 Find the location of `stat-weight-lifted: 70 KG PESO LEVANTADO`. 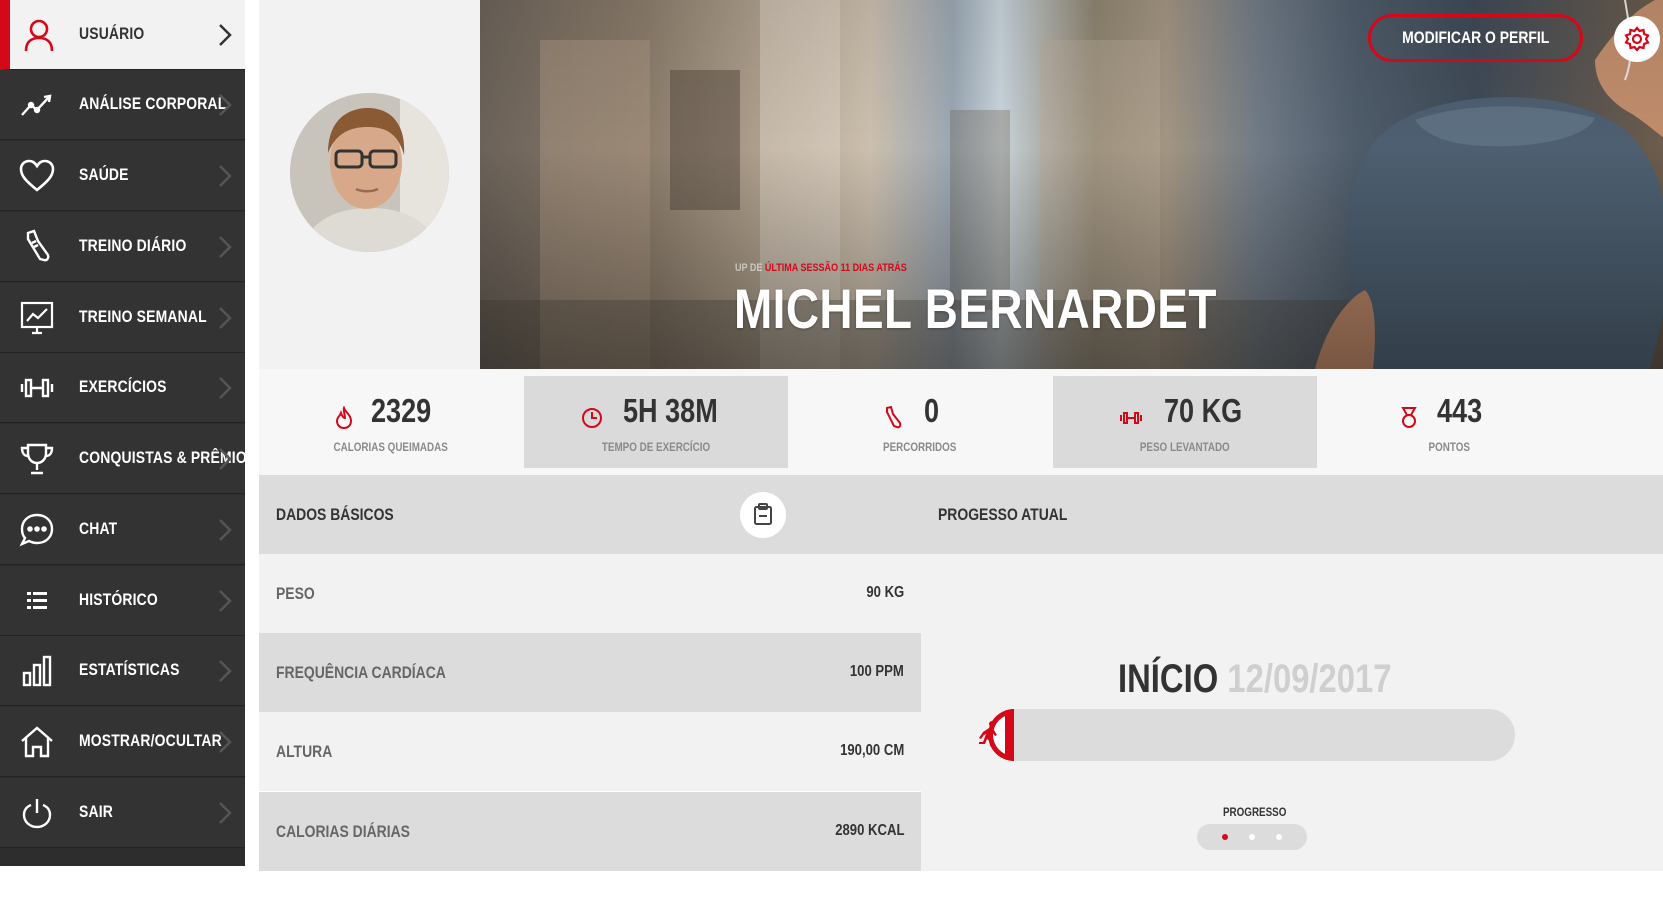

stat-weight-lifted: 70 KG PESO LEVANTADO is located at coordinates (1185, 422).